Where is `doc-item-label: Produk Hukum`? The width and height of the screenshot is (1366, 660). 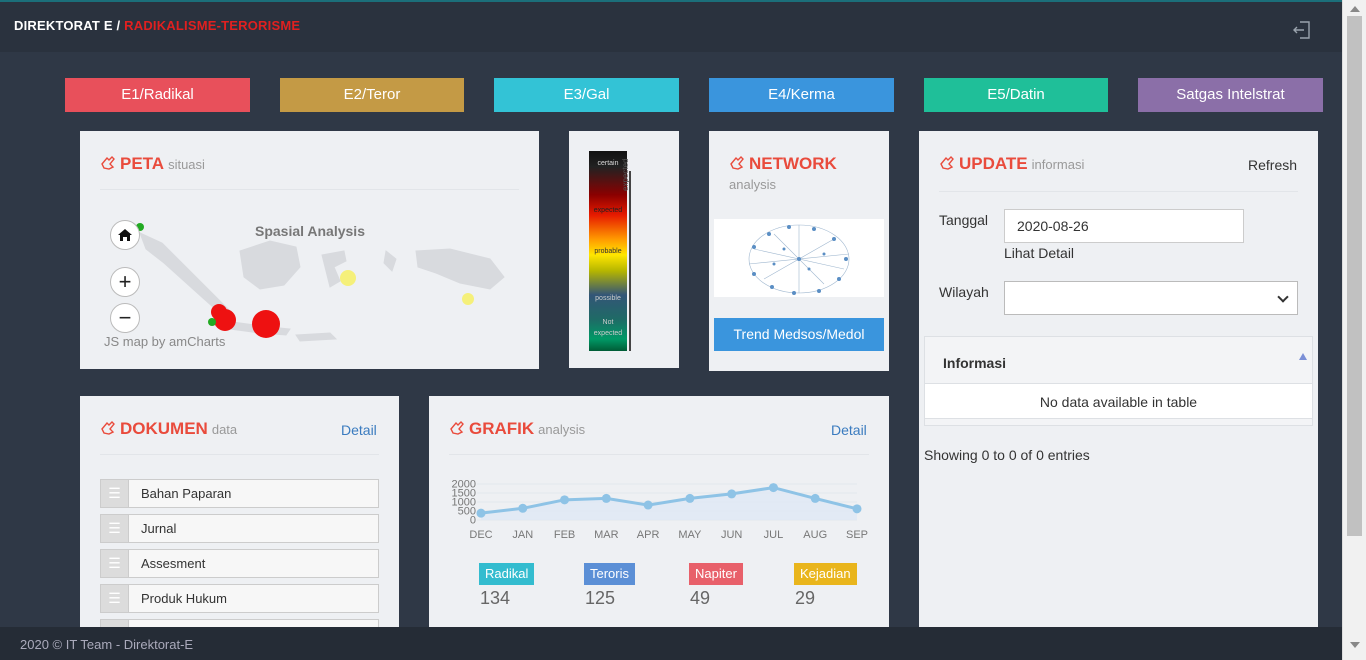 doc-item-label: Produk Hukum is located at coordinates (184, 598).